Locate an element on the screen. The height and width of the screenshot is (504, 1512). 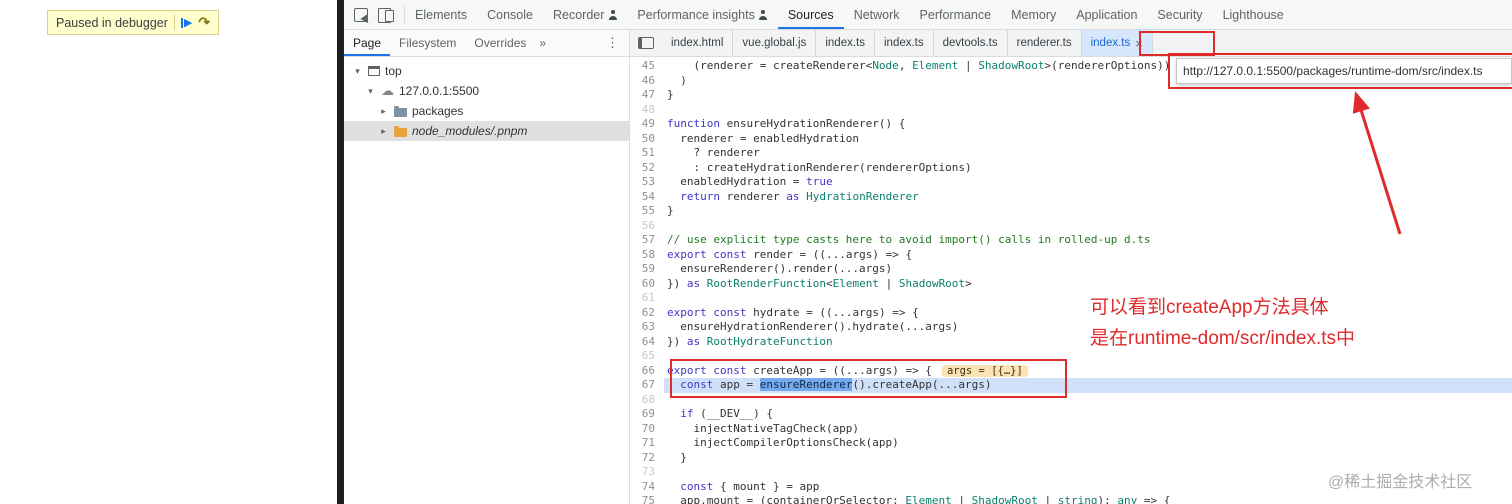
line-number: 45 is located at coordinates (647, 66).